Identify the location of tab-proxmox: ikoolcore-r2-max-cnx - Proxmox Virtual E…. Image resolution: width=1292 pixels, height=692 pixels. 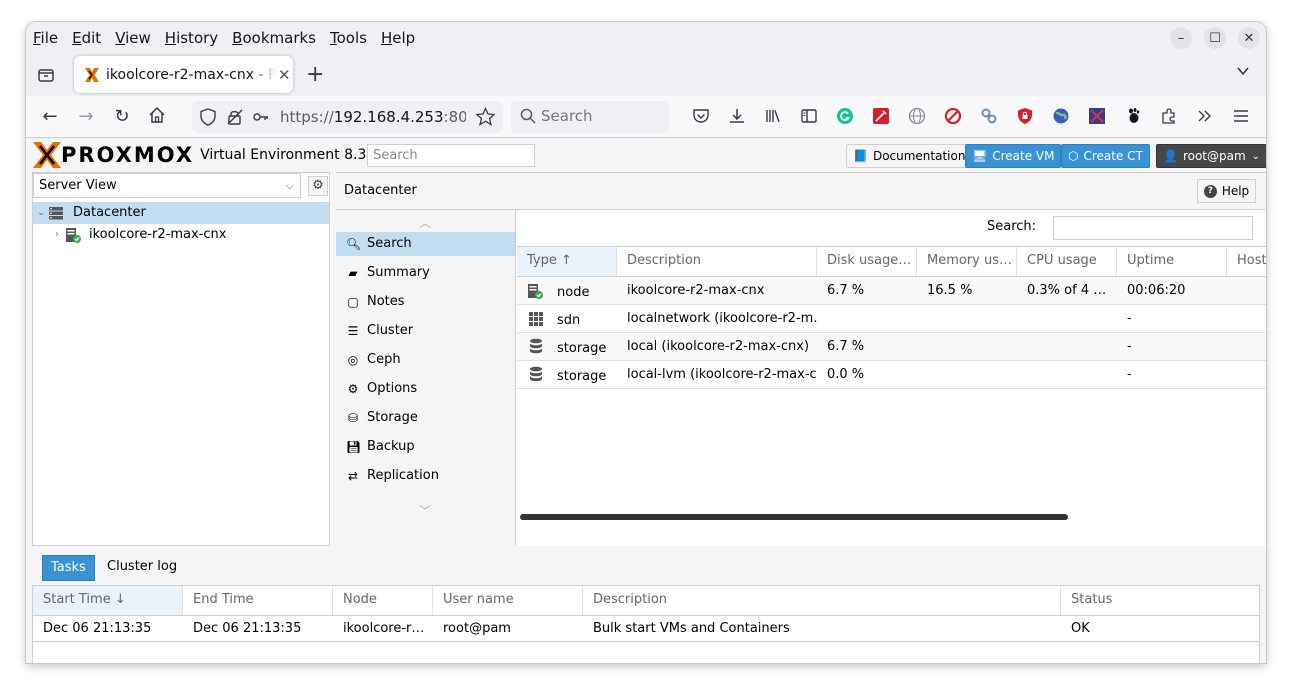
(183, 74).